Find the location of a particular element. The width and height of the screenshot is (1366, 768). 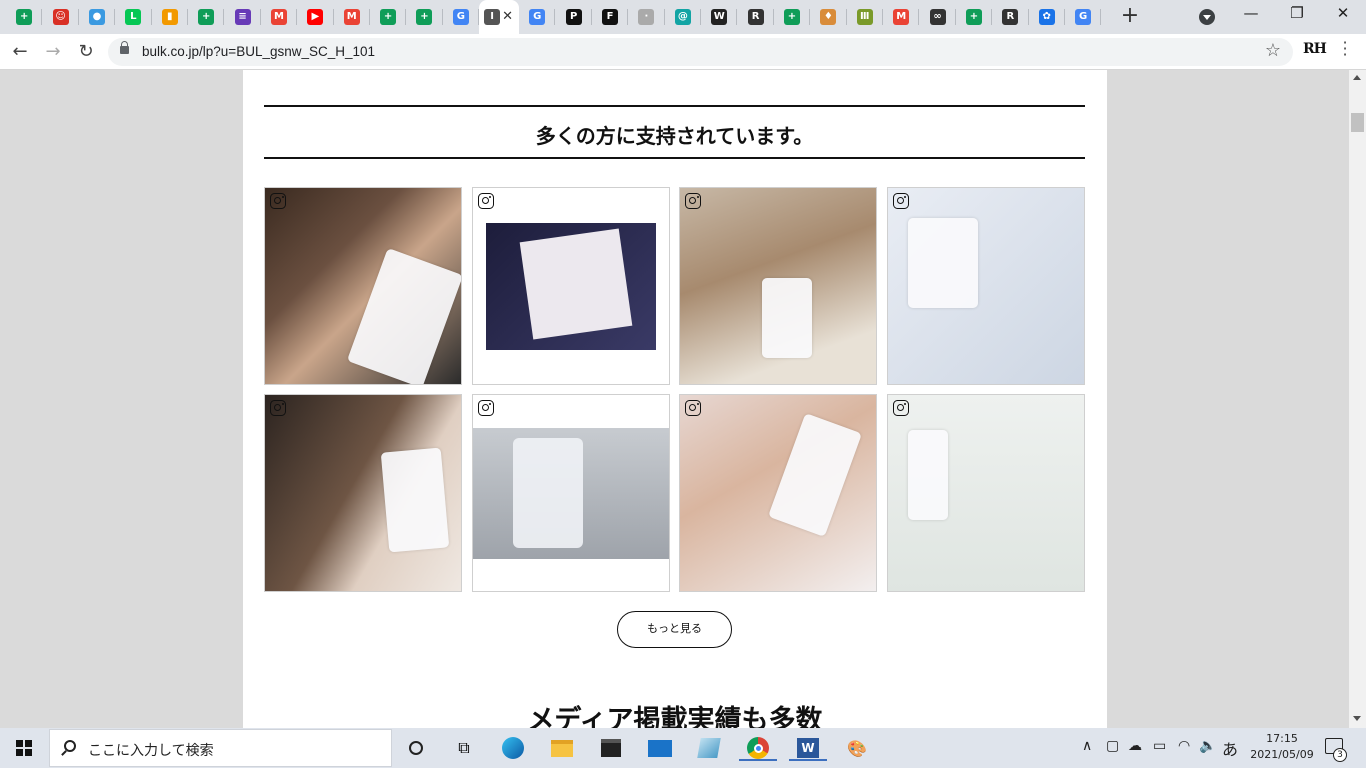

address-bar: bulk.co.jp/lp?u=BUL_gsnw_SC_H_101 ☆ is located at coordinates (700, 52).